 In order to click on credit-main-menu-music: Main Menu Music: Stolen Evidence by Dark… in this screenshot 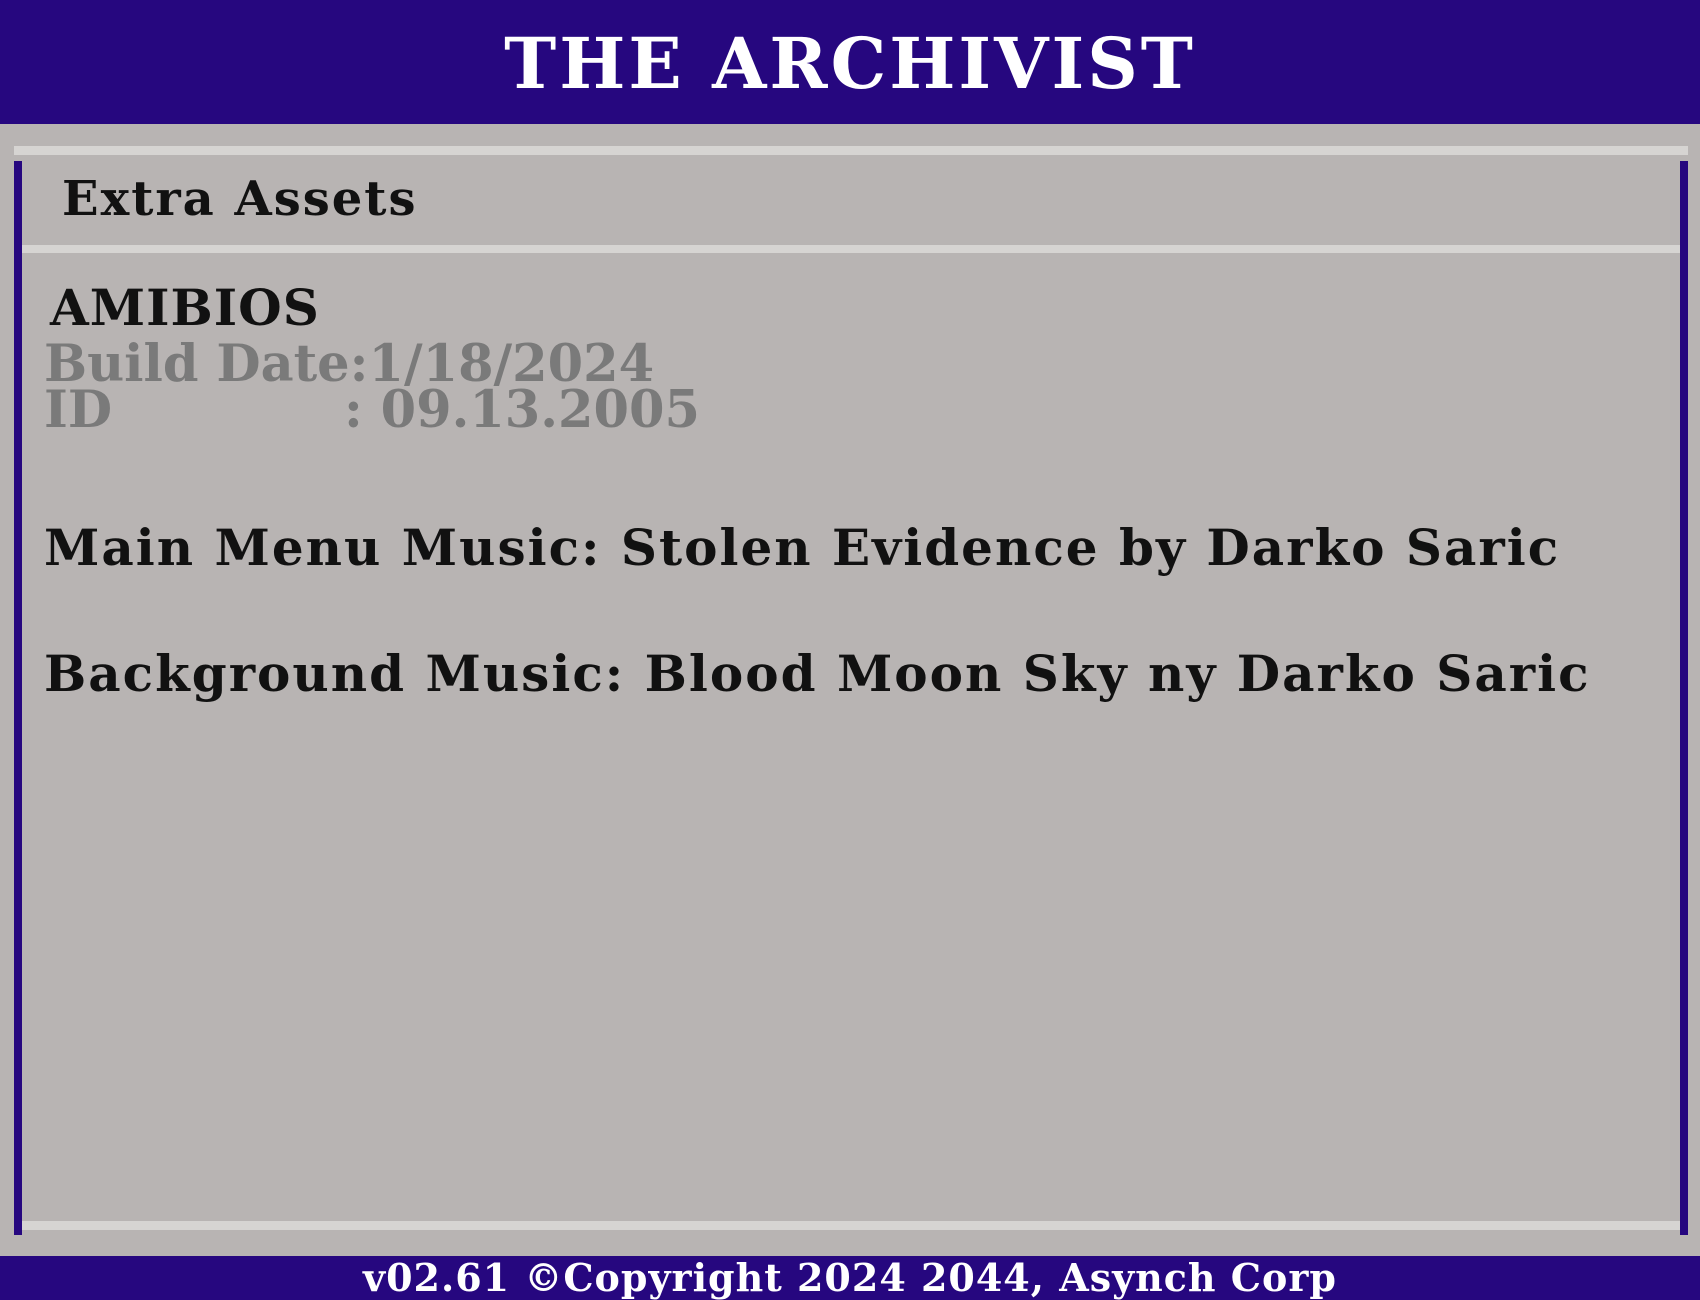, I will do `click(802, 547)`.